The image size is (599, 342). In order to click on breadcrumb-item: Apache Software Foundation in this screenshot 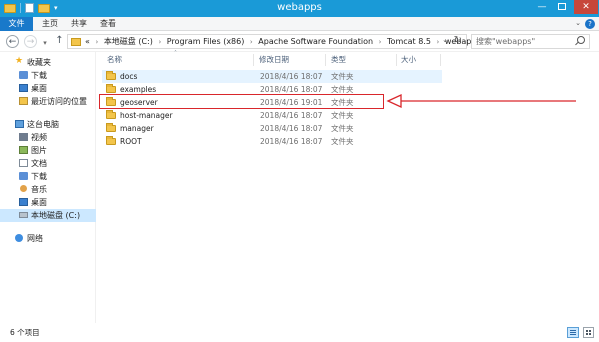, I will do `click(315, 41)`.